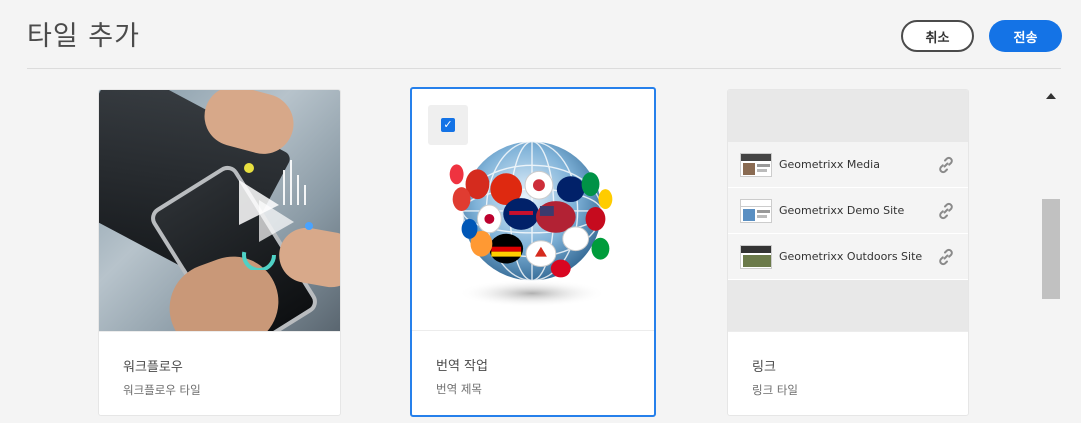 The image size is (1081, 423). I want to click on card-info: 번역 작업 번역 제목, so click(533, 372).